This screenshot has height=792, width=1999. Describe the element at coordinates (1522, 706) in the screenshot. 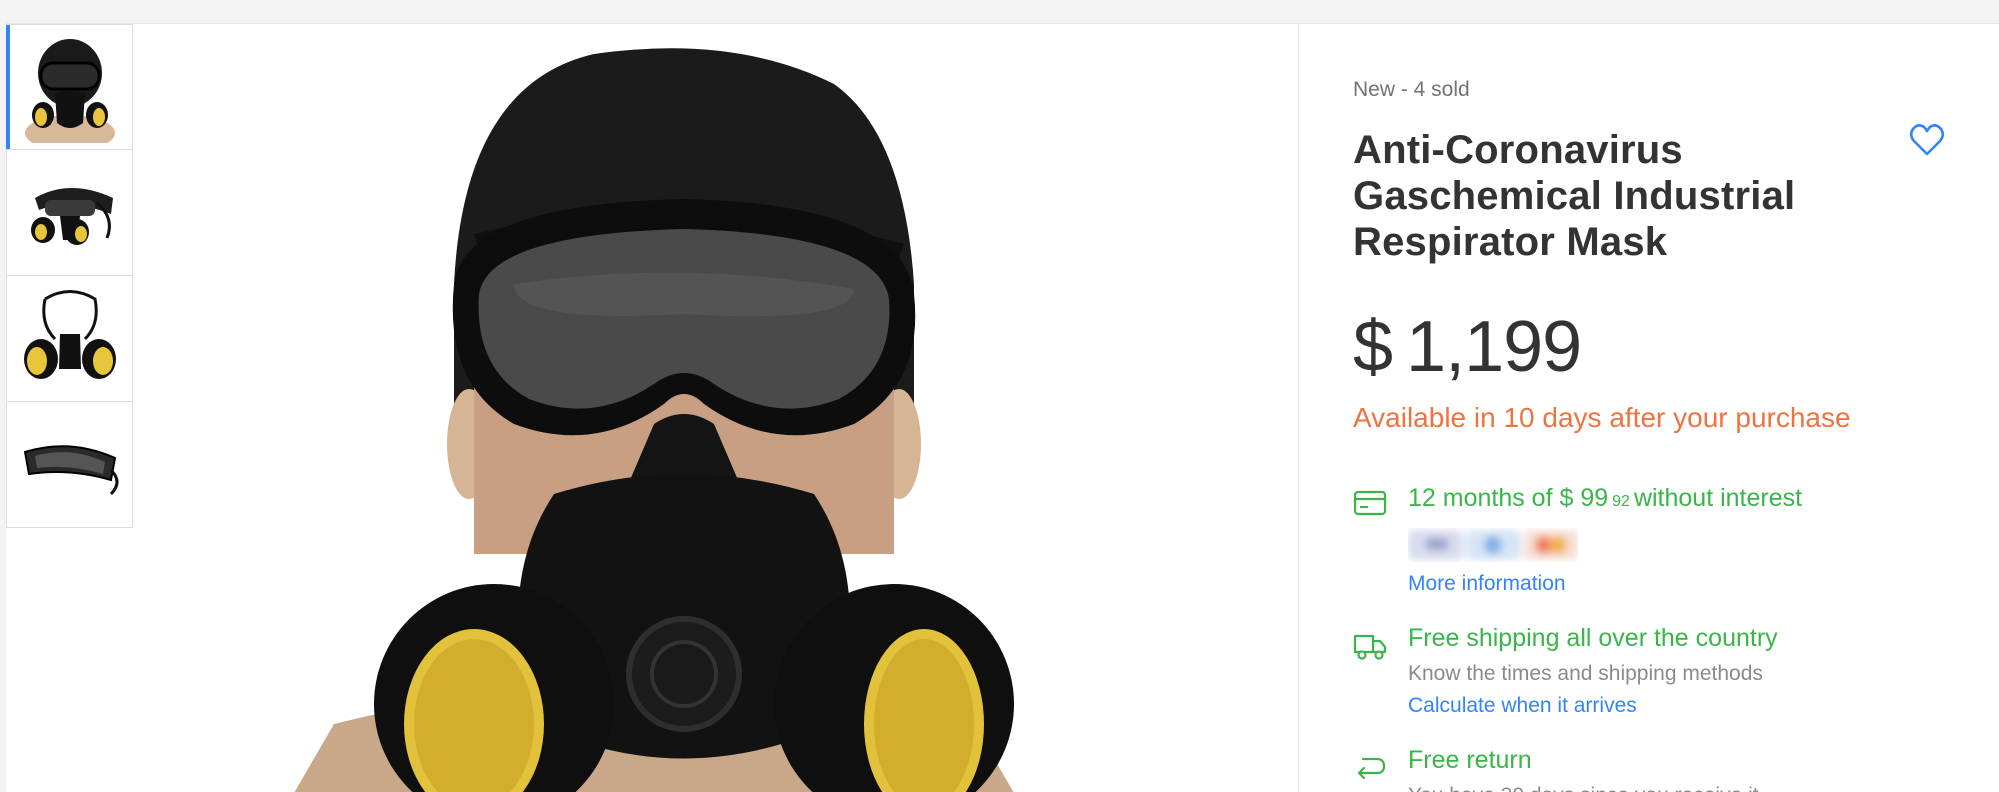

I see `calculate-arrival-link: Calculate when it arrives` at that location.